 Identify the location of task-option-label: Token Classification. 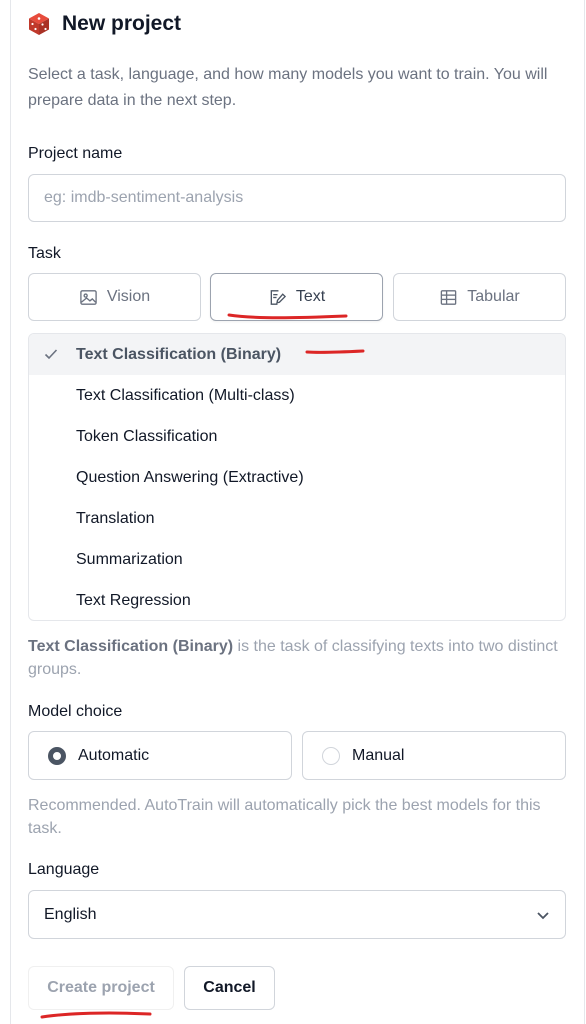
(147, 436).